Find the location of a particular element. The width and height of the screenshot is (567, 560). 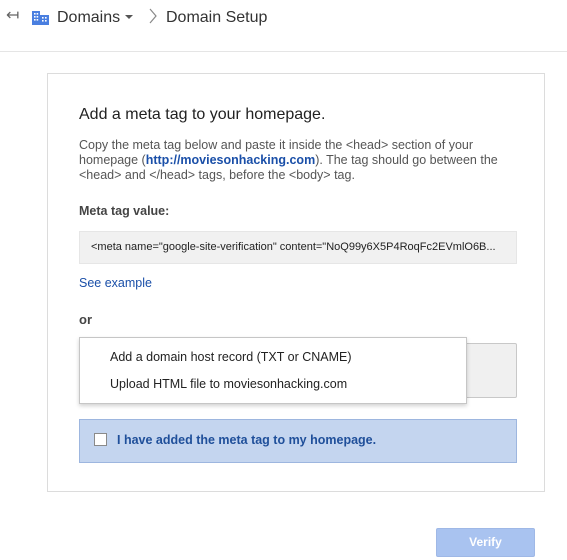

see-example-link: See example is located at coordinates (115, 283).